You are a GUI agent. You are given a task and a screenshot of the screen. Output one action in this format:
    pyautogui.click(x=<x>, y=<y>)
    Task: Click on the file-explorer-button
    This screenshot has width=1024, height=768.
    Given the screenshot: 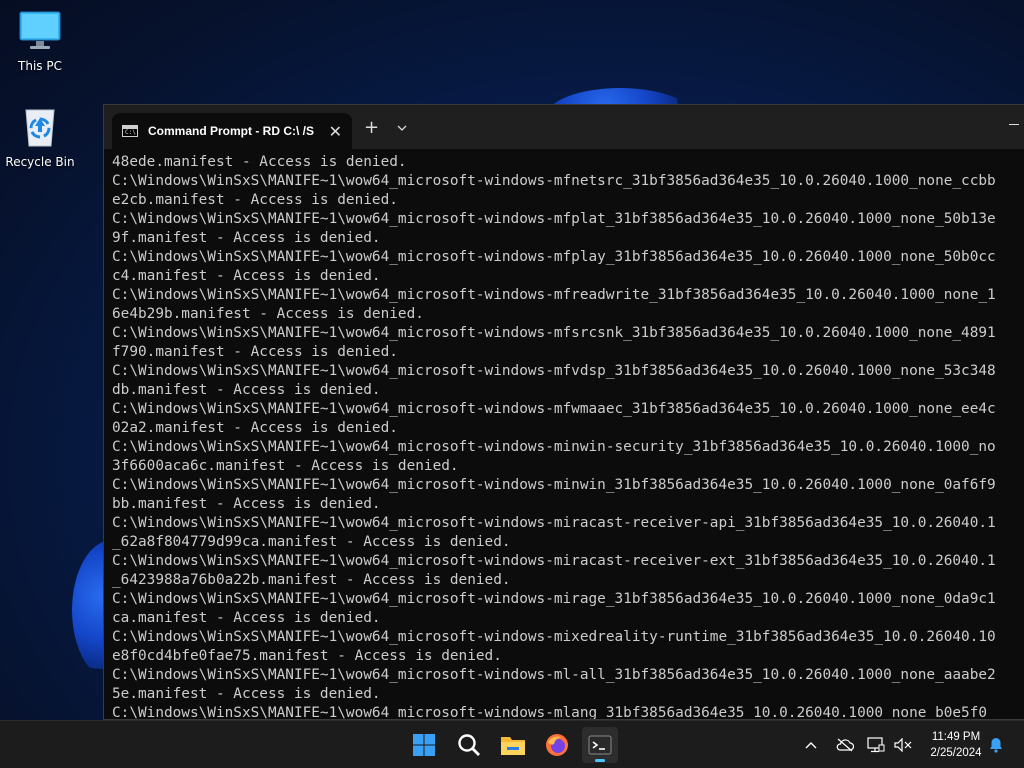 What is the action you would take?
    pyautogui.click(x=513, y=745)
    